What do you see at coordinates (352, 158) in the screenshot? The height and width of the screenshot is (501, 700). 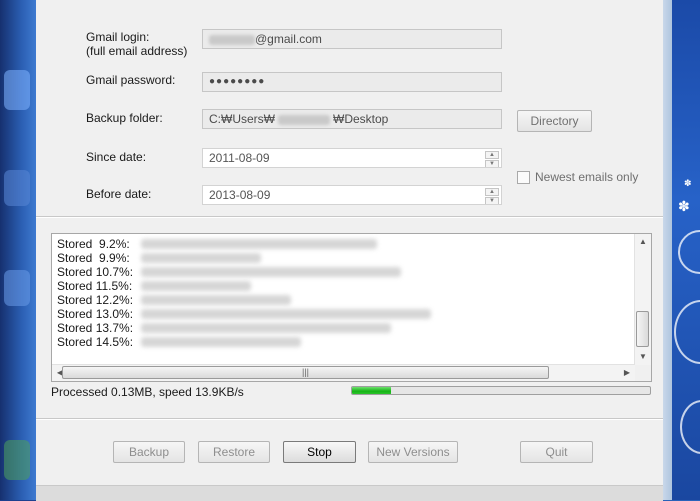 I see `since-date-picker: 2011-08-09 ▲ ▼` at bounding box center [352, 158].